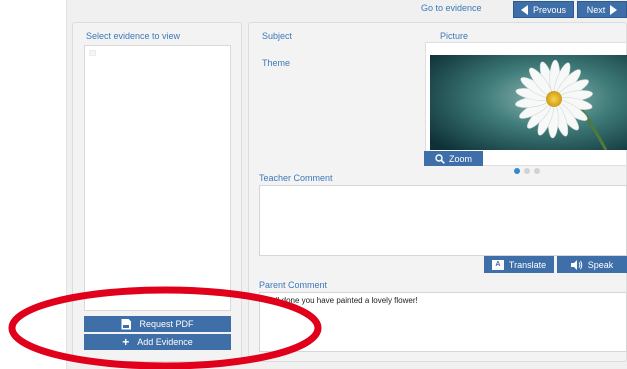 The width and height of the screenshot is (627, 369). I want to click on request-pdf-button: Request PDF, so click(157, 324).